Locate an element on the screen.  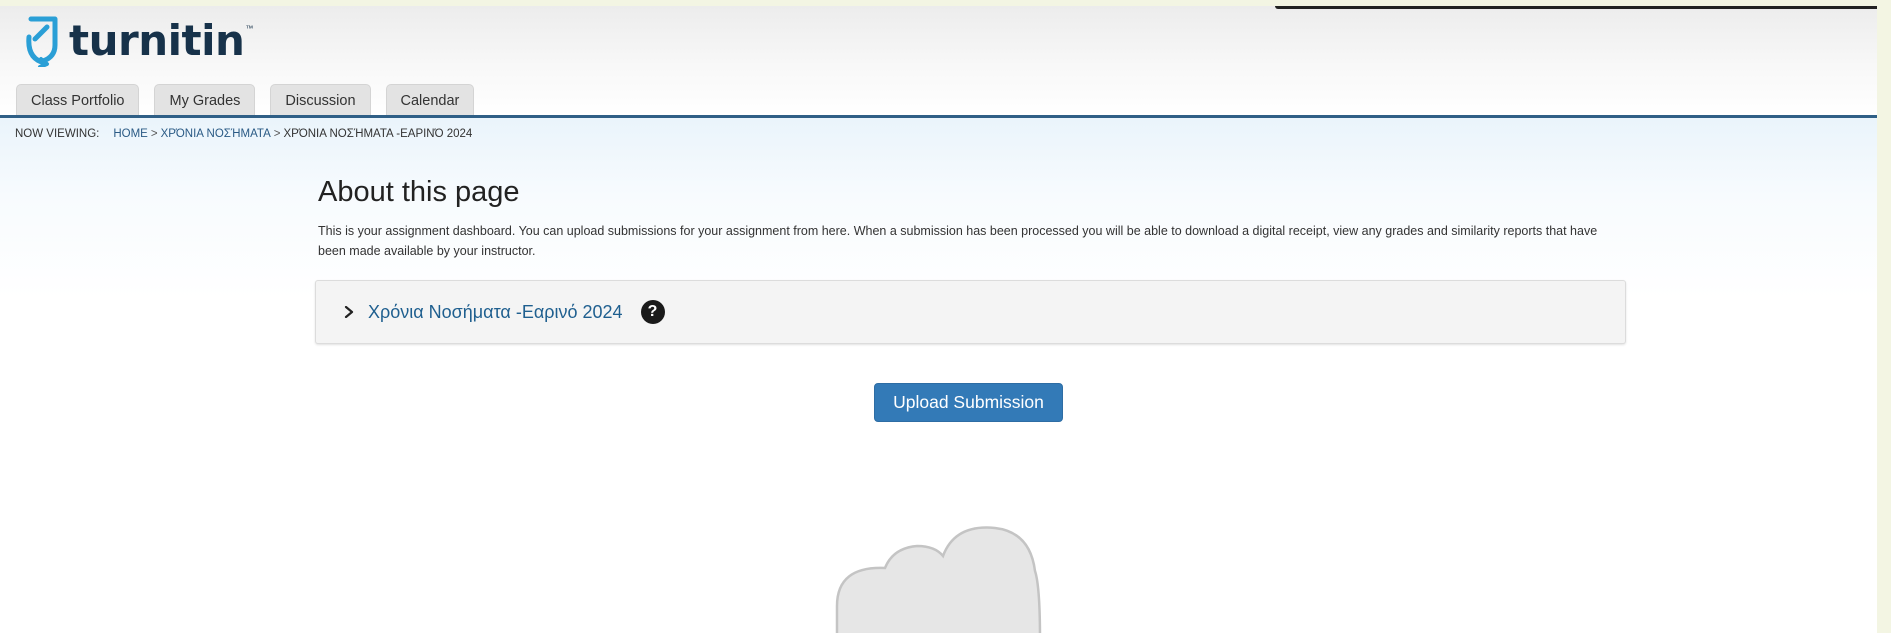
turnitin-logo-icon is located at coordinates (42, 42).